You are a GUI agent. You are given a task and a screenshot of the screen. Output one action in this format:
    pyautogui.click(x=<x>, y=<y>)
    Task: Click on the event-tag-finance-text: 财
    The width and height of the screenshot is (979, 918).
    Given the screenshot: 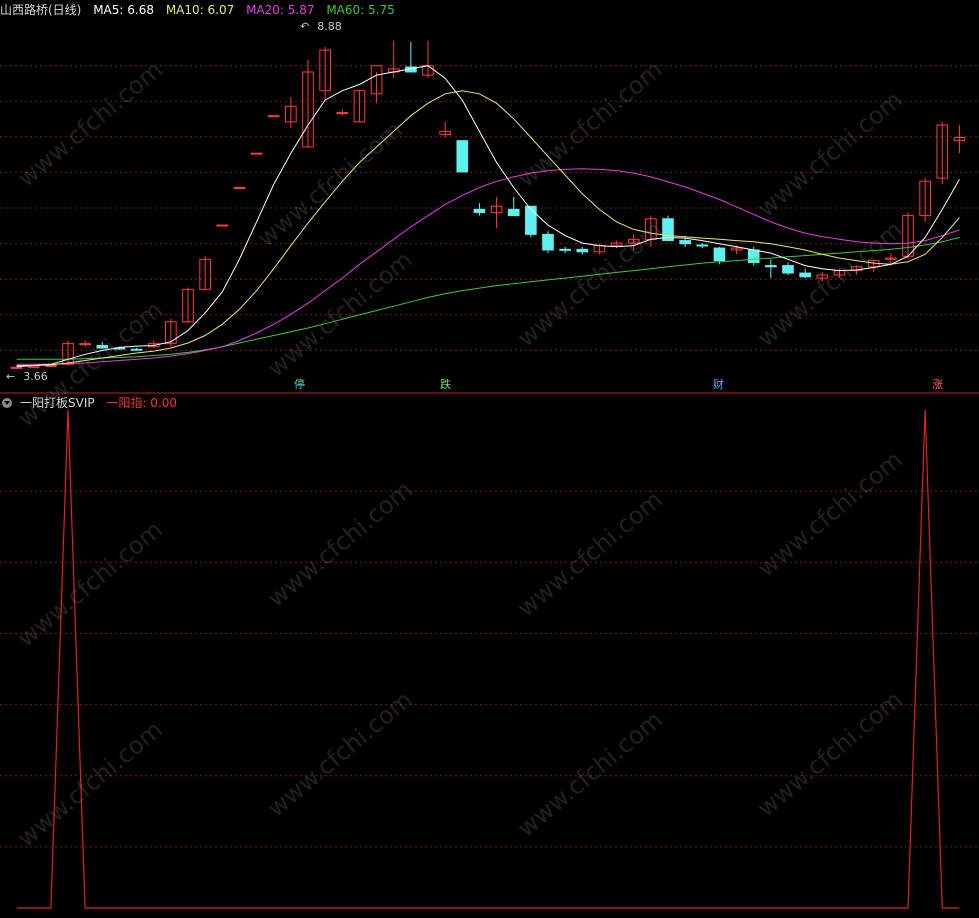 What is the action you would take?
    pyautogui.click(x=718, y=384)
    